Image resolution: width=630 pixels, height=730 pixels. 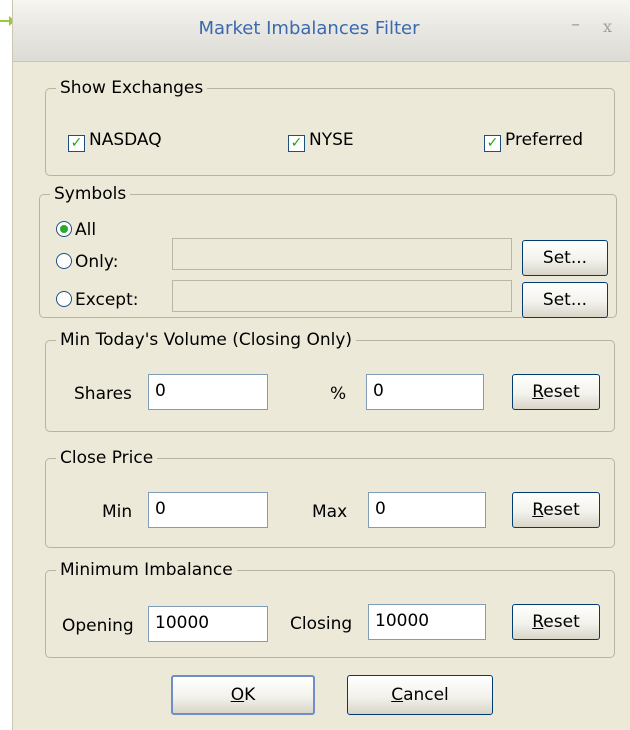 What do you see at coordinates (86, 230) in the screenshot?
I see `all-label: All` at bounding box center [86, 230].